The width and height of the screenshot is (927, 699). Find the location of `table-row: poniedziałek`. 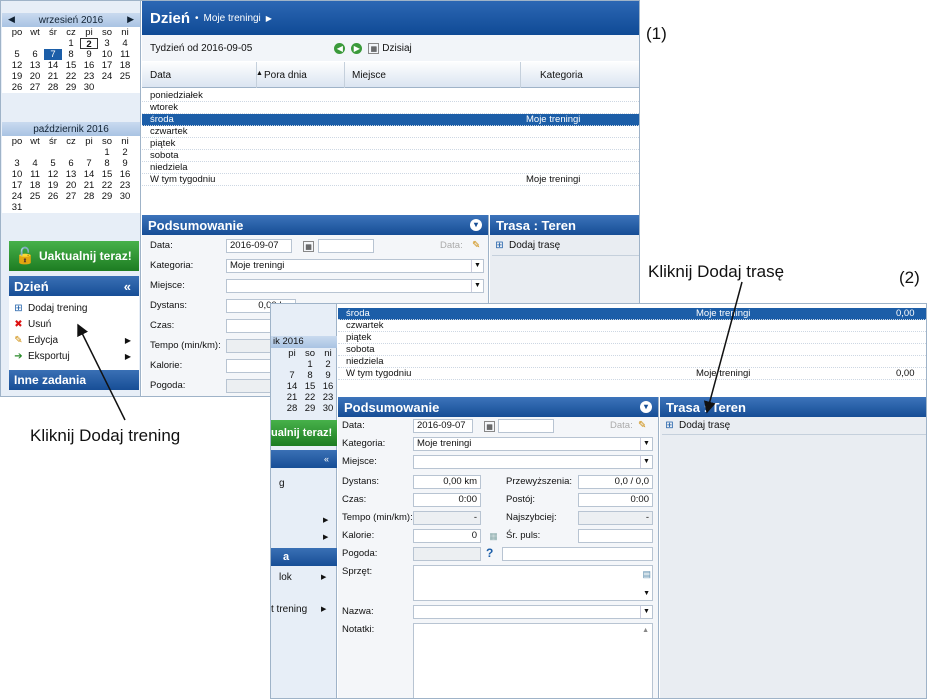

table-row: poniedziałek is located at coordinates (390, 96).